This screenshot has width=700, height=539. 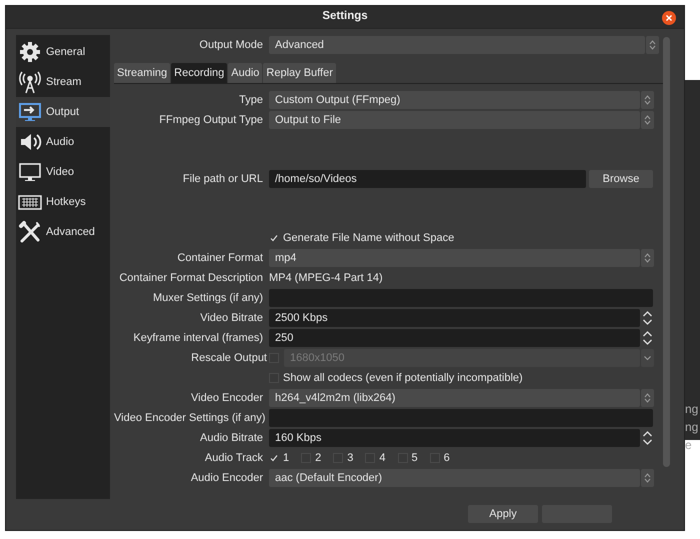 I want to click on select-field: Custom Output (FFmpeg), so click(x=454, y=100).